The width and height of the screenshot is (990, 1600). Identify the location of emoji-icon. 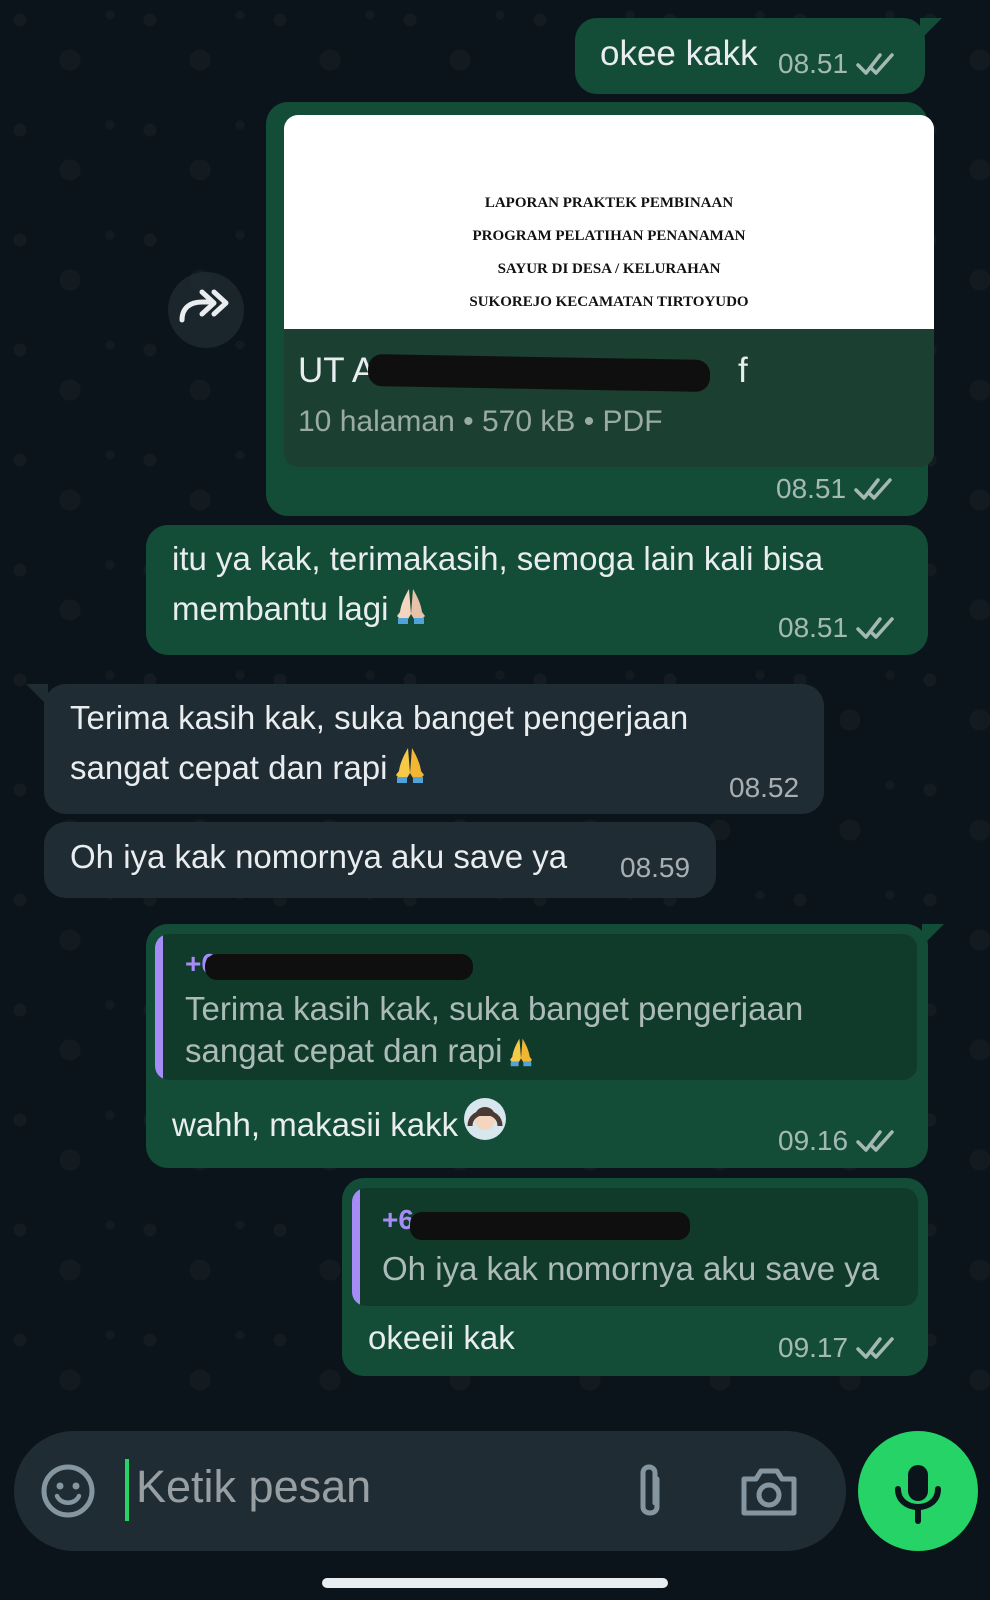
(68, 1491).